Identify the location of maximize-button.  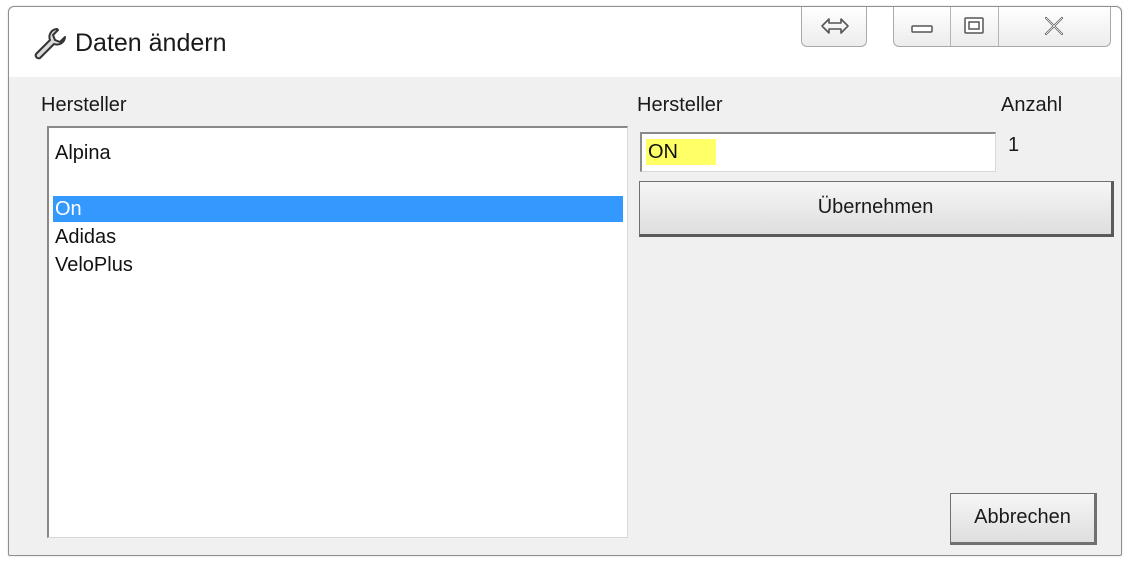
(974, 26).